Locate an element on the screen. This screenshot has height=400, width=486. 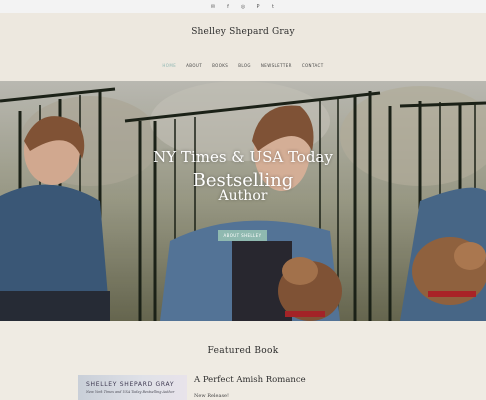
site-title: Shelley Shepard Gray is located at coordinates (243, 32).